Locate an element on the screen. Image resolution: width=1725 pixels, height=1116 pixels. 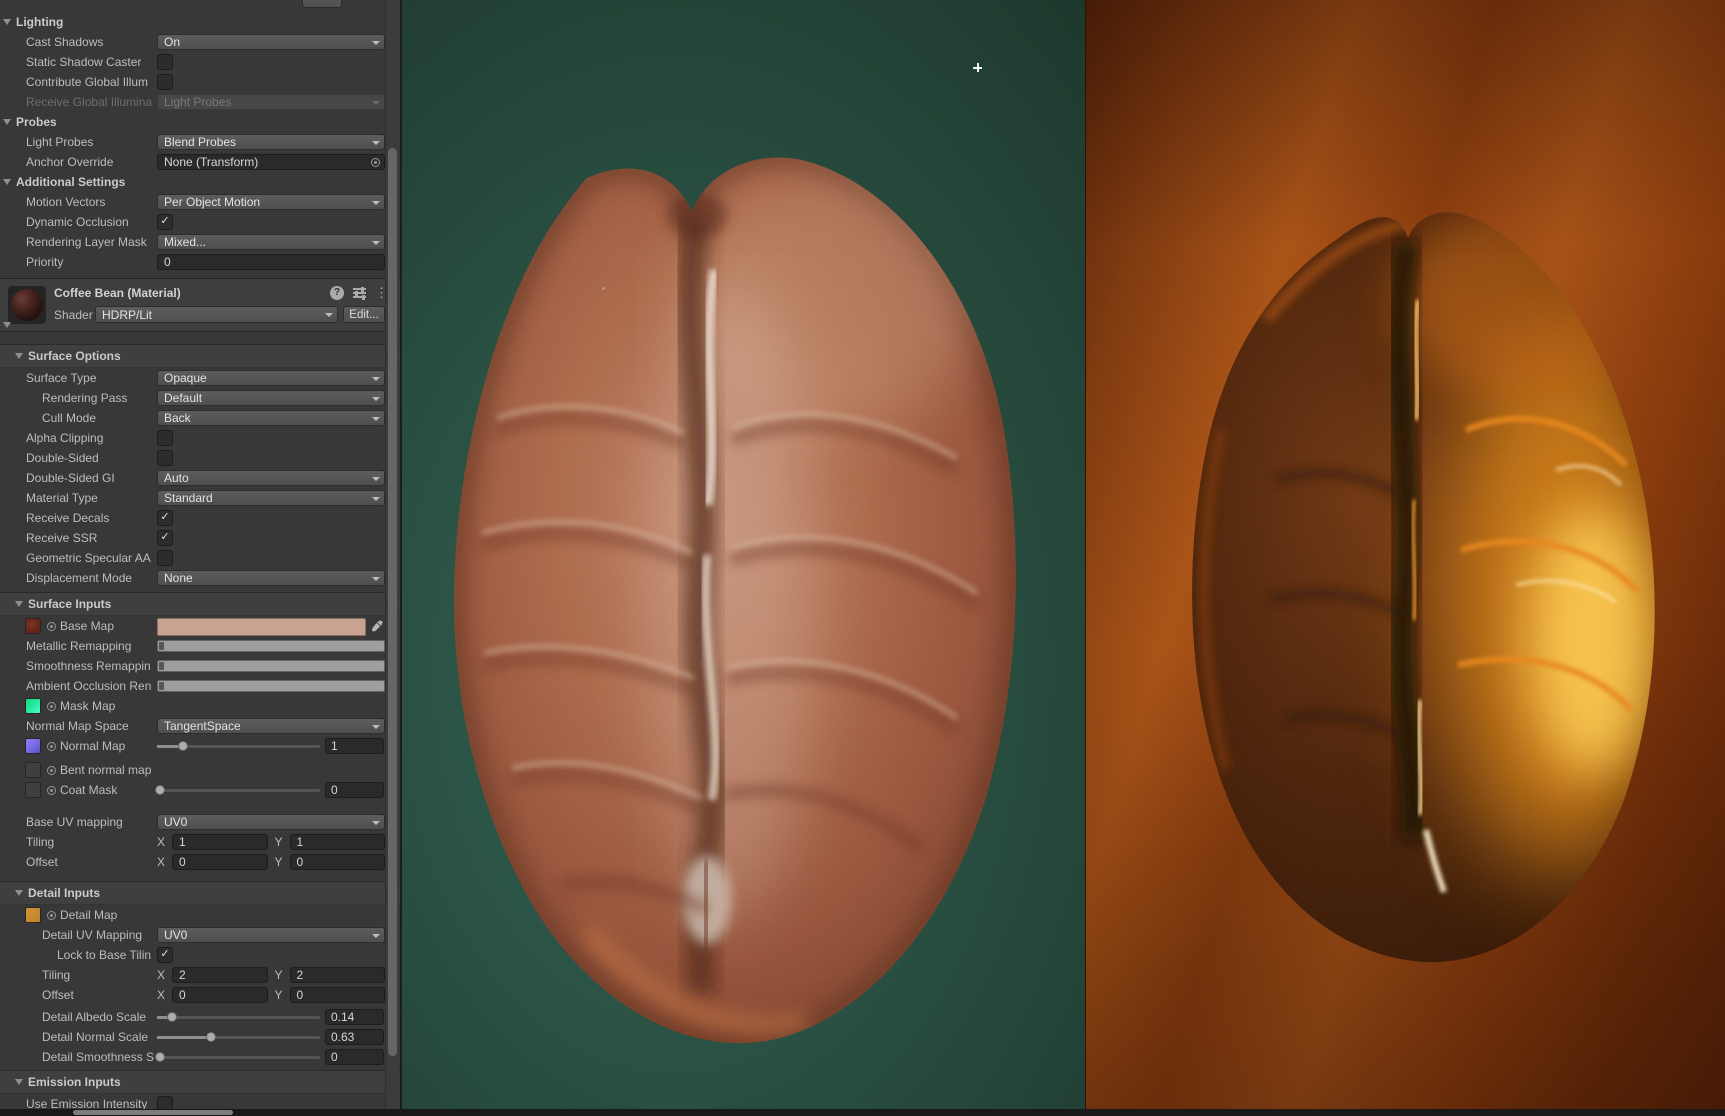
detail-albedo-scale-value: 0.14 is located at coordinates (354, 1017).